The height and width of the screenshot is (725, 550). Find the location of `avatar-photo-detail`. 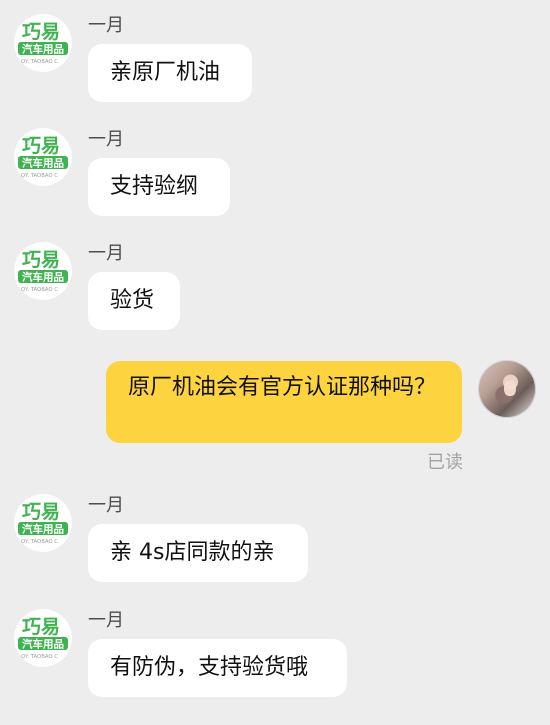

avatar-photo-detail is located at coordinates (510, 388).